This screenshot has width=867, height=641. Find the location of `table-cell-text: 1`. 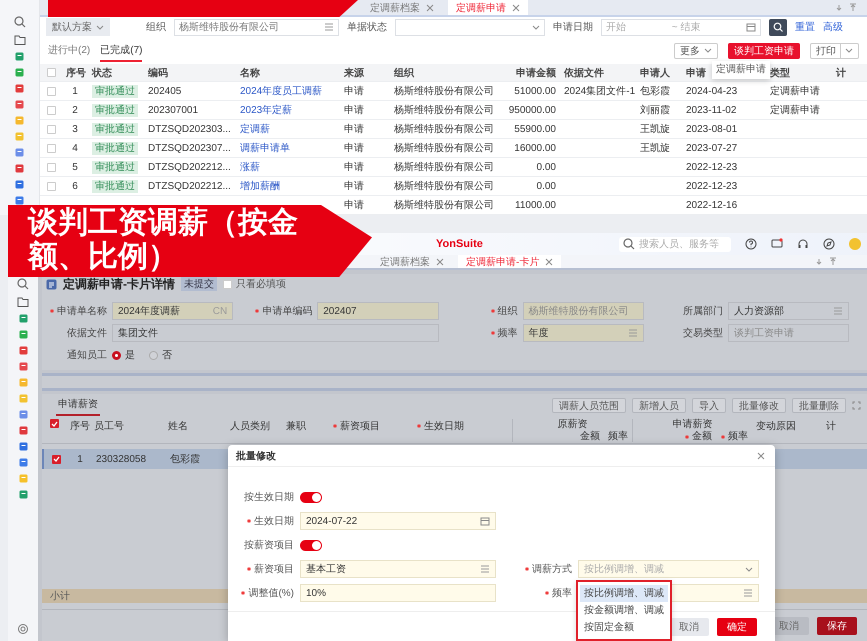

table-cell-text: 1 is located at coordinates (75, 91).